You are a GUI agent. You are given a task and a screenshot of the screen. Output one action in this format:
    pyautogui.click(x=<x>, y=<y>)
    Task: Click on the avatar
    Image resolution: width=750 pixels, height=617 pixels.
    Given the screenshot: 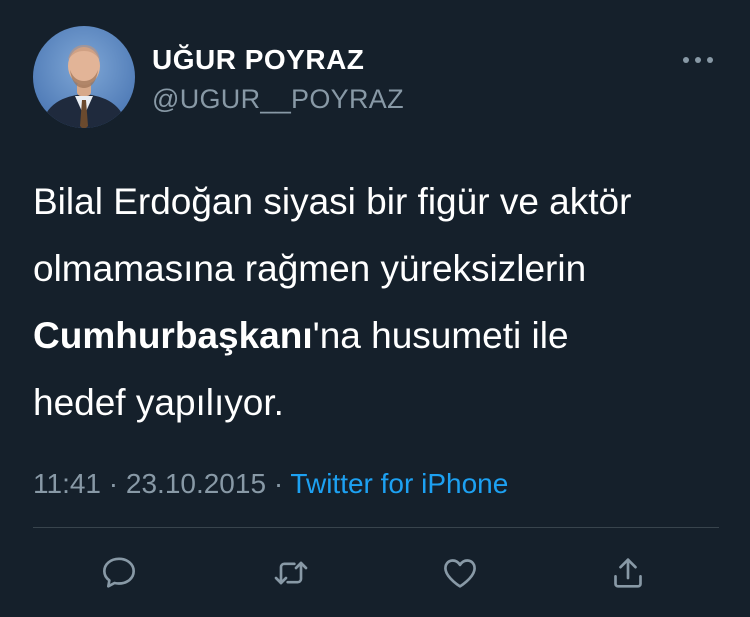 What is the action you would take?
    pyautogui.click(x=84, y=77)
    